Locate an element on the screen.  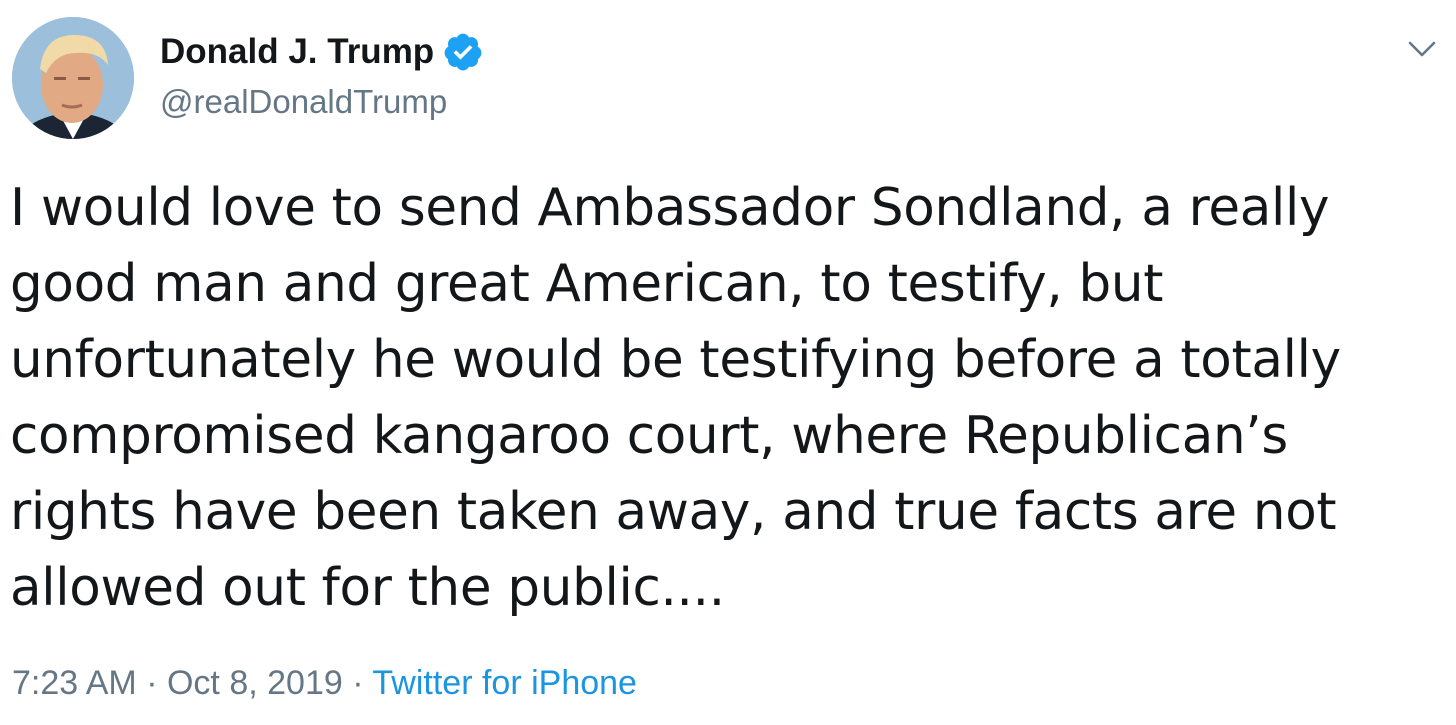
tweet-date: Oct 8, 2019 is located at coordinates (255, 683).